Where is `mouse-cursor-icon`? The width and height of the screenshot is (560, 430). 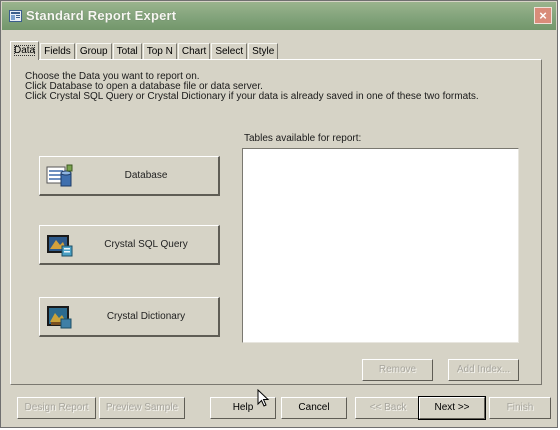 mouse-cursor-icon is located at coordinates (263, 398).